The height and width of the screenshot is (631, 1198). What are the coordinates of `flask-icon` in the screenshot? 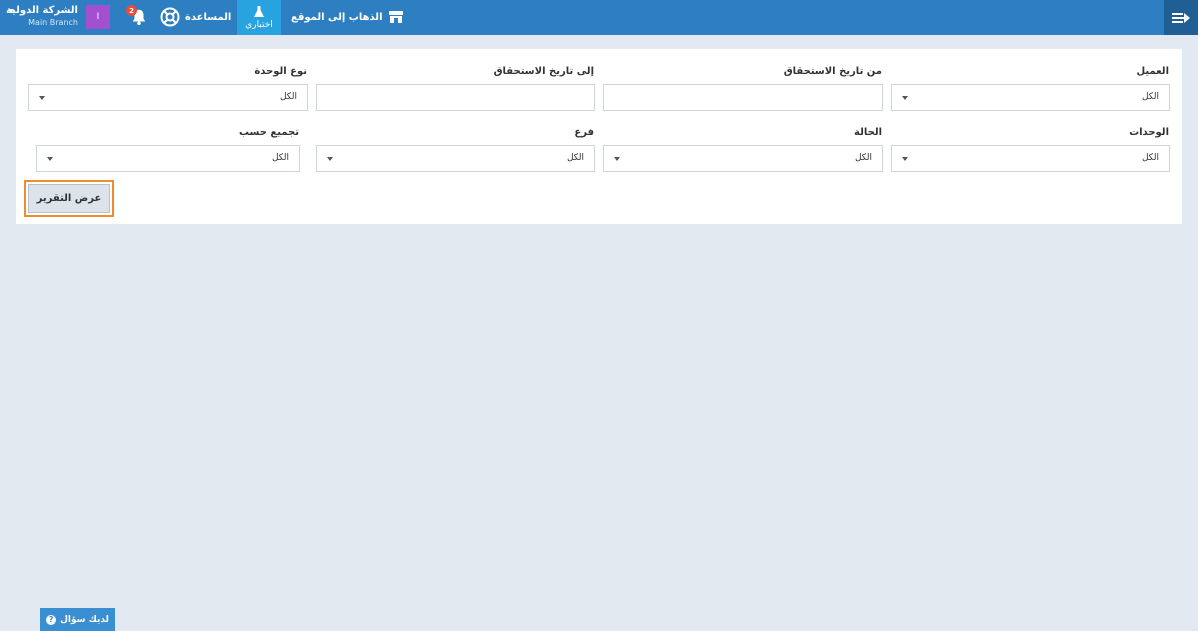 It's located at (259, 11).